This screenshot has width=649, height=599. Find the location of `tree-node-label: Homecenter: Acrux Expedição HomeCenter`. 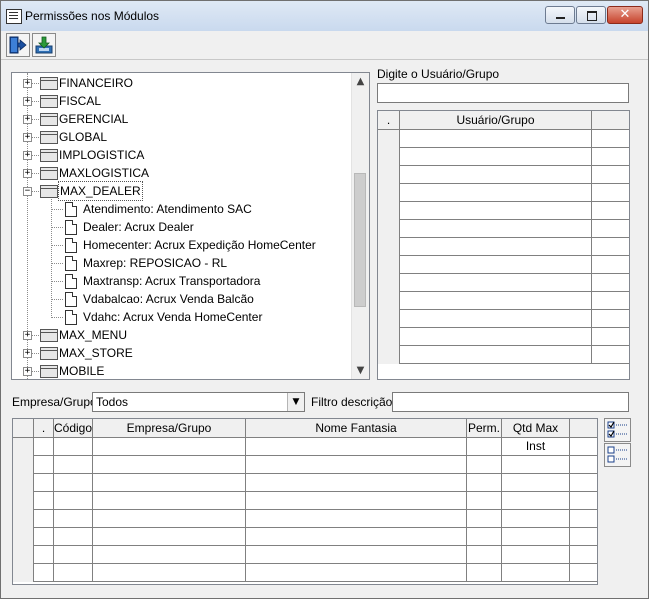

tree-node-label: Homecenter: Acrux Expedição HomeCenter is located at coordinates (199, 245).